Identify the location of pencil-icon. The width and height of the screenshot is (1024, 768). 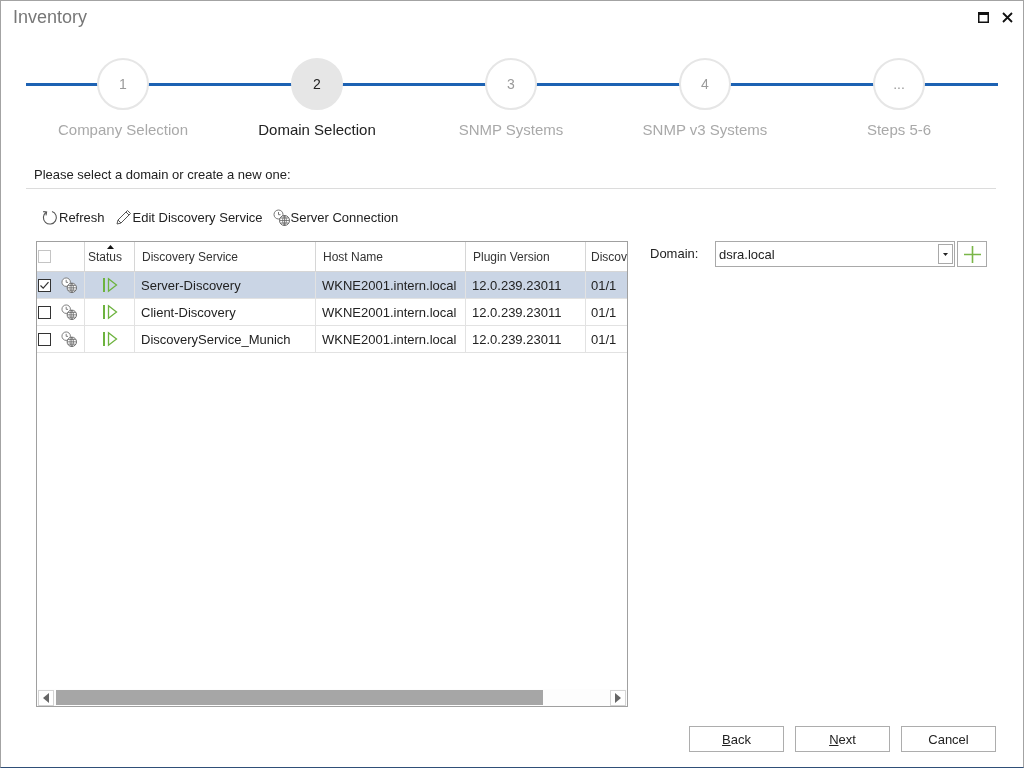
(123, 217).